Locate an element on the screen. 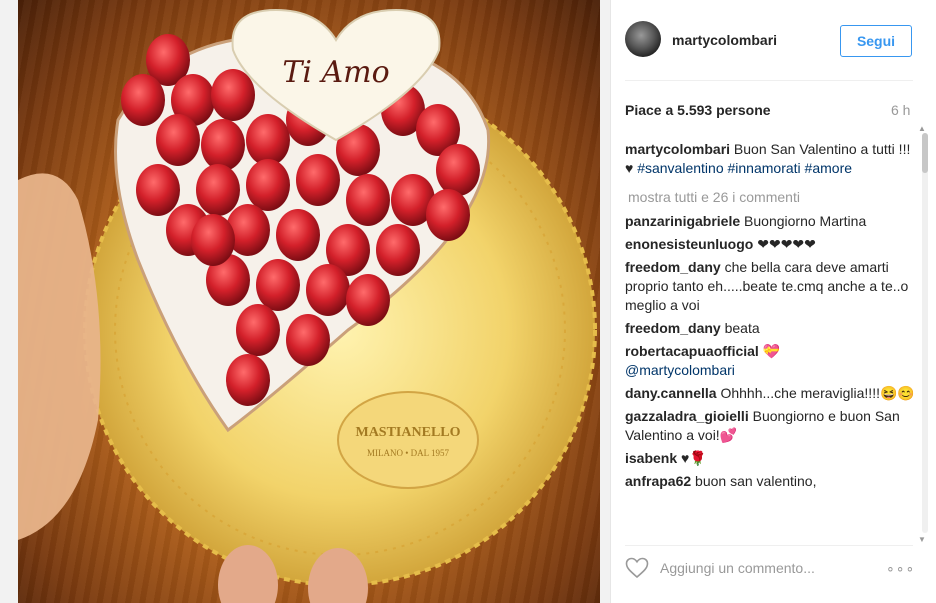  scrollbar-thumb is located at coordinates (925, 153).